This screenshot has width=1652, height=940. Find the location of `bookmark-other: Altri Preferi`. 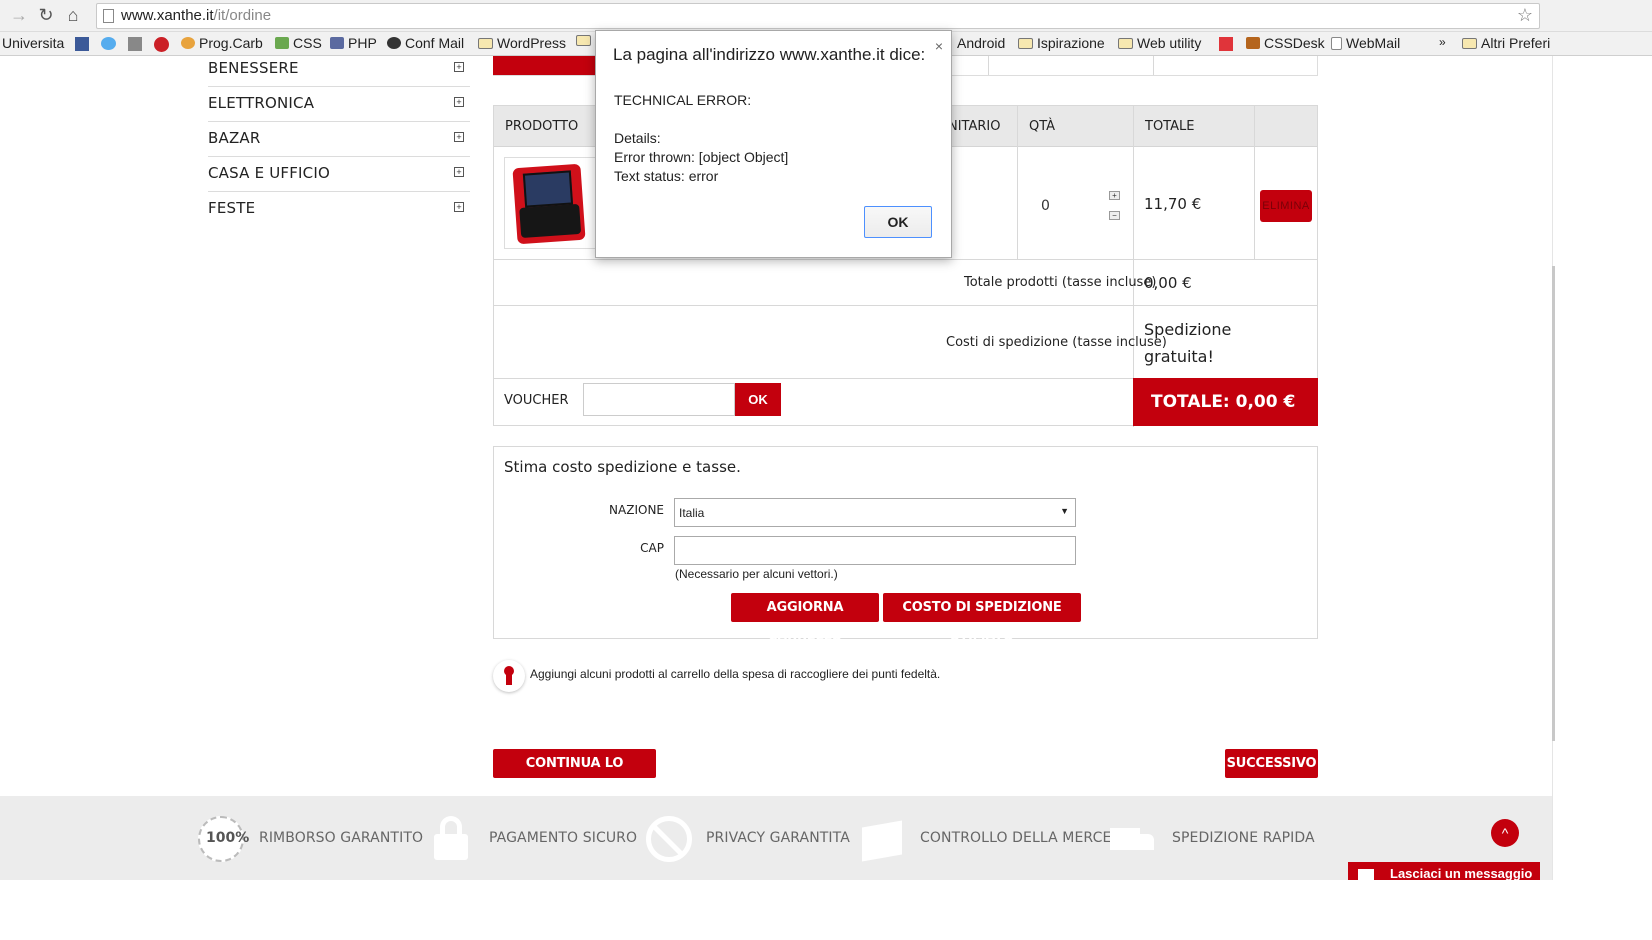

bookmark-other: Altri Preferi is located at coordinates (1506, 43).